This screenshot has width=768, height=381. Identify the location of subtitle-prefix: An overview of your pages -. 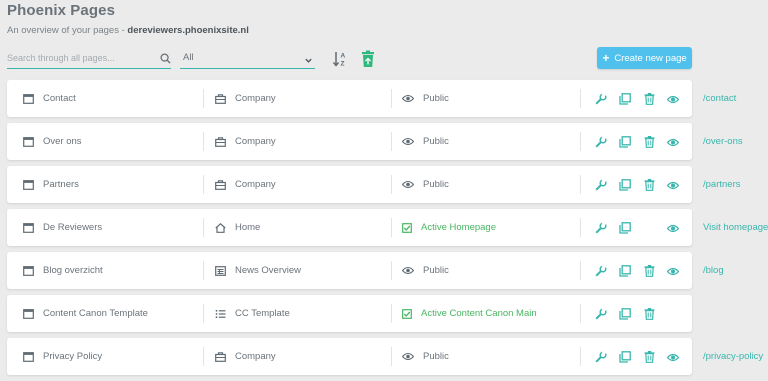
(67, 30).